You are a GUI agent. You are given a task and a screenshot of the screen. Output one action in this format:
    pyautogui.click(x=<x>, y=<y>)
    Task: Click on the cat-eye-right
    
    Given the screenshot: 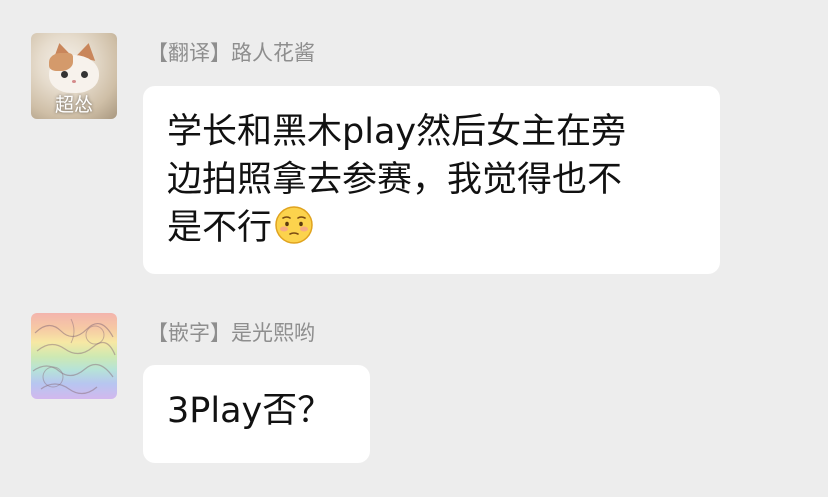 What is the action you would take?
    pyautogui.click(x=84, y=74)
    